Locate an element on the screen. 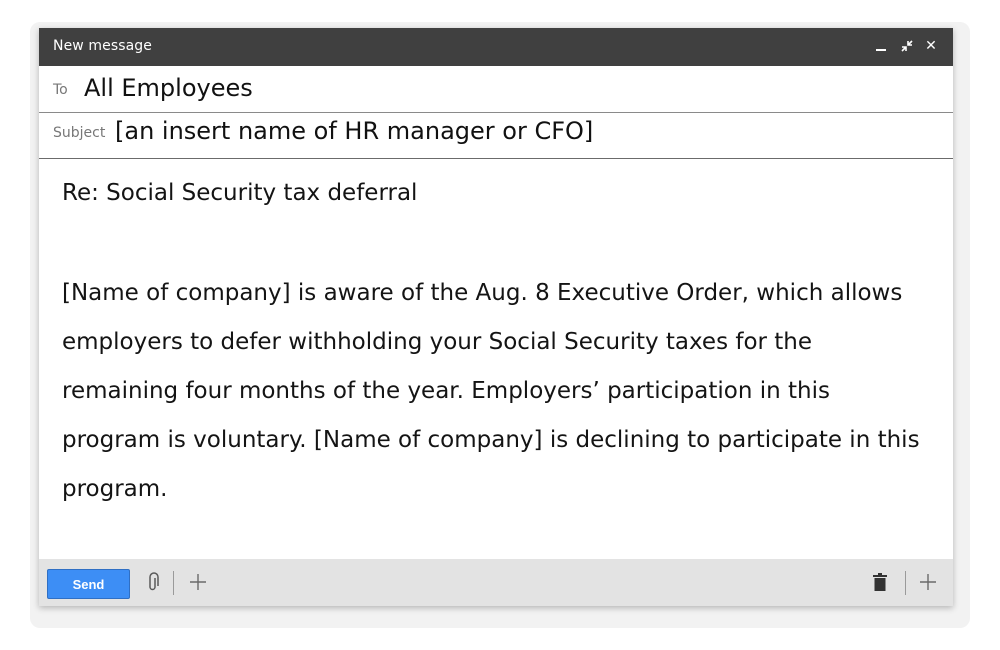 This screenshot has height=650, width=1000. to-label: To is located at coordinates (60, 90).